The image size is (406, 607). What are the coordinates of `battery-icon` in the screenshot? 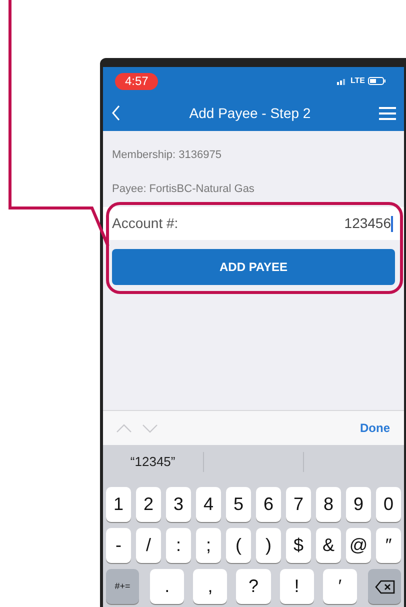 It's located at (377, 81).